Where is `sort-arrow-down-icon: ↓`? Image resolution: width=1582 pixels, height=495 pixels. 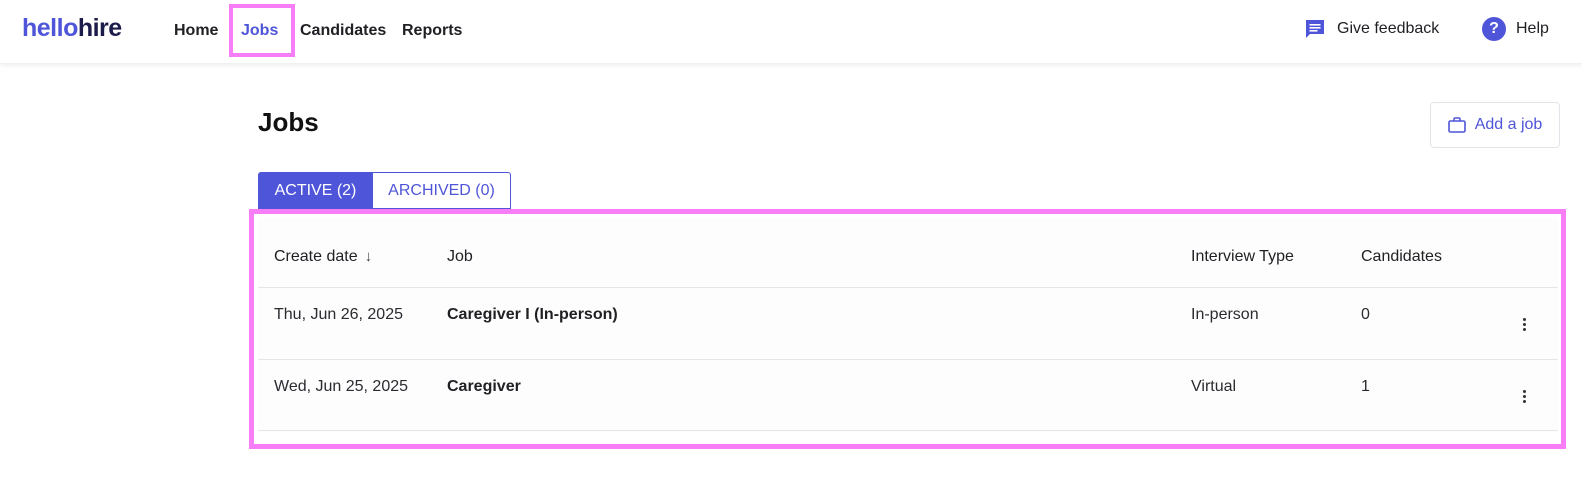
sort-arrow-down-icon: ↓ is located at coordinates (368, 256).